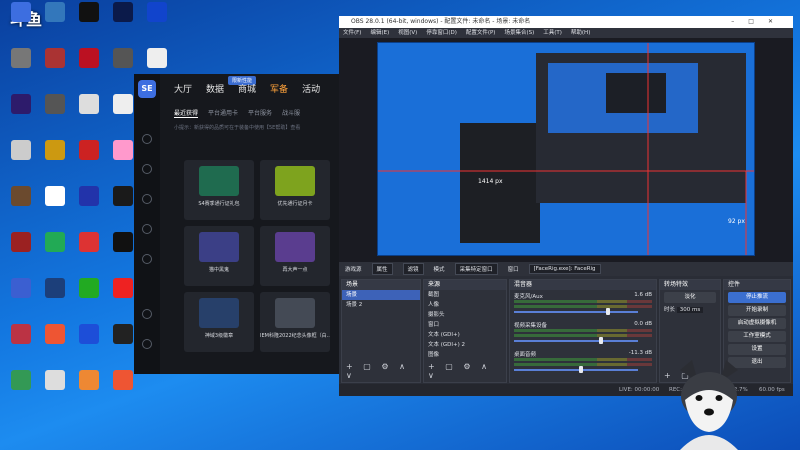  What do you see at coordinates (757, 336) in the screenshot?
I see `control-button-3: 工作室模式` at bounding box center [757, 336].